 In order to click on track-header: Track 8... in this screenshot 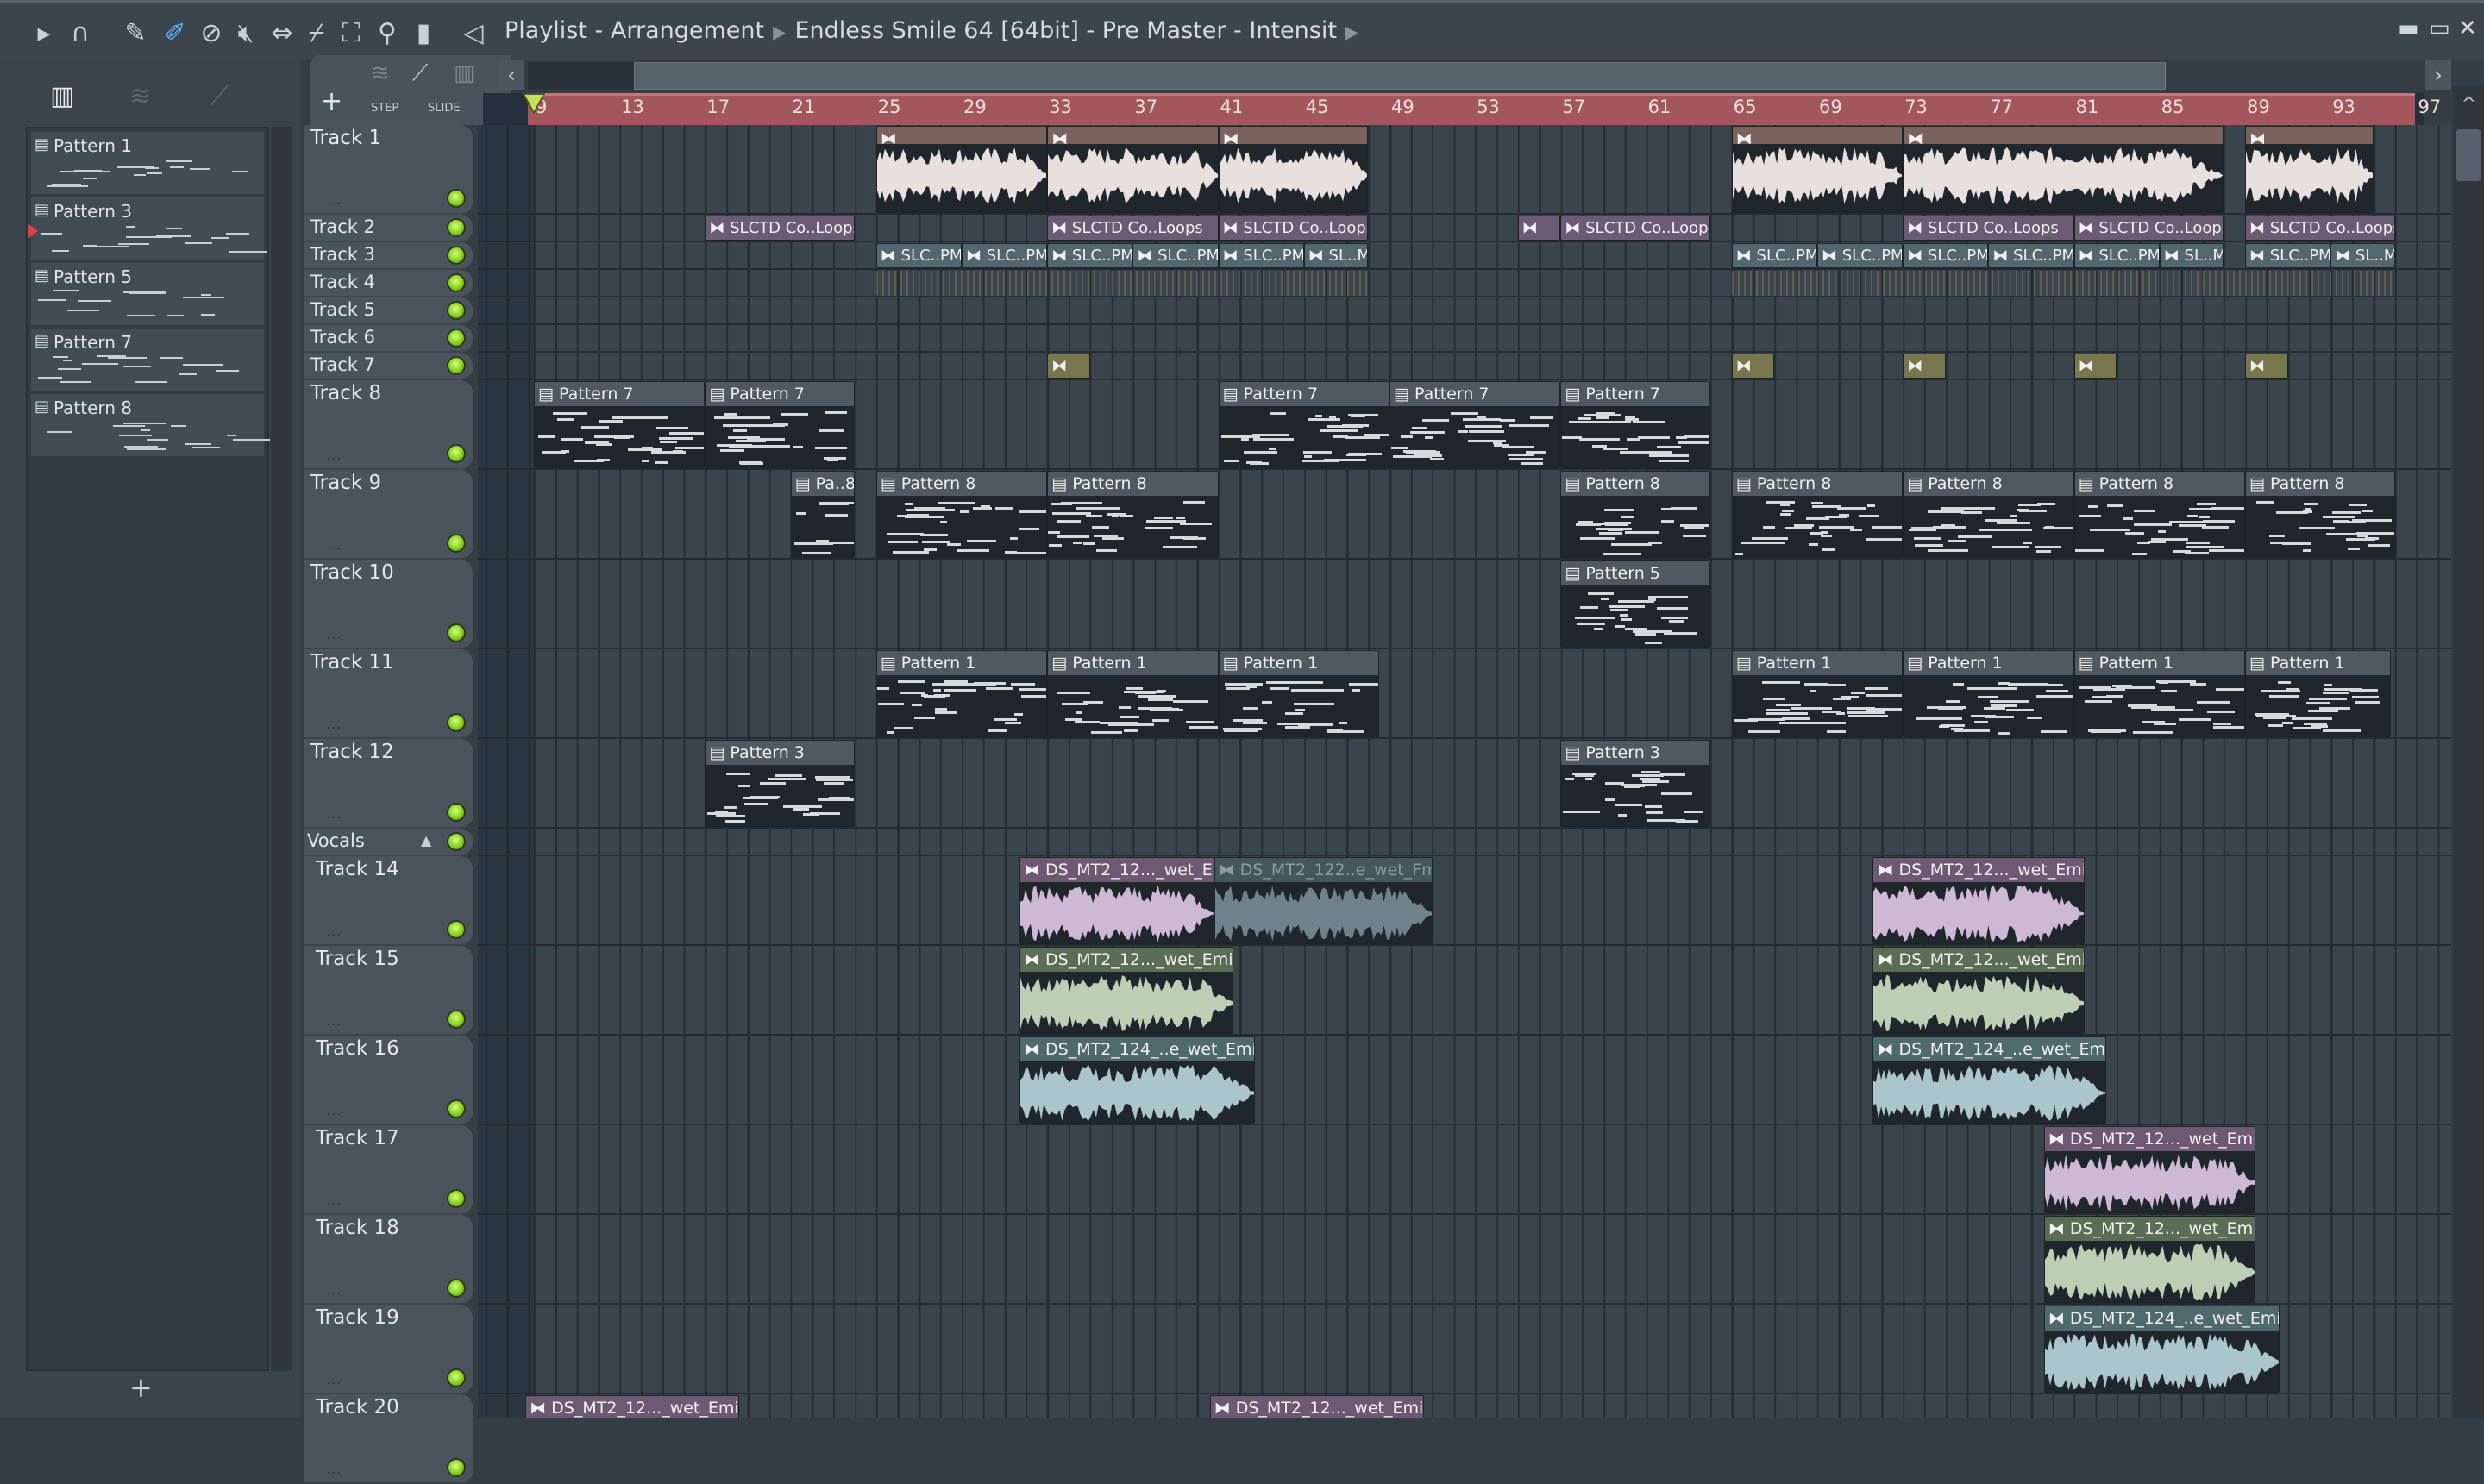, I will do `click(389, 425)`.